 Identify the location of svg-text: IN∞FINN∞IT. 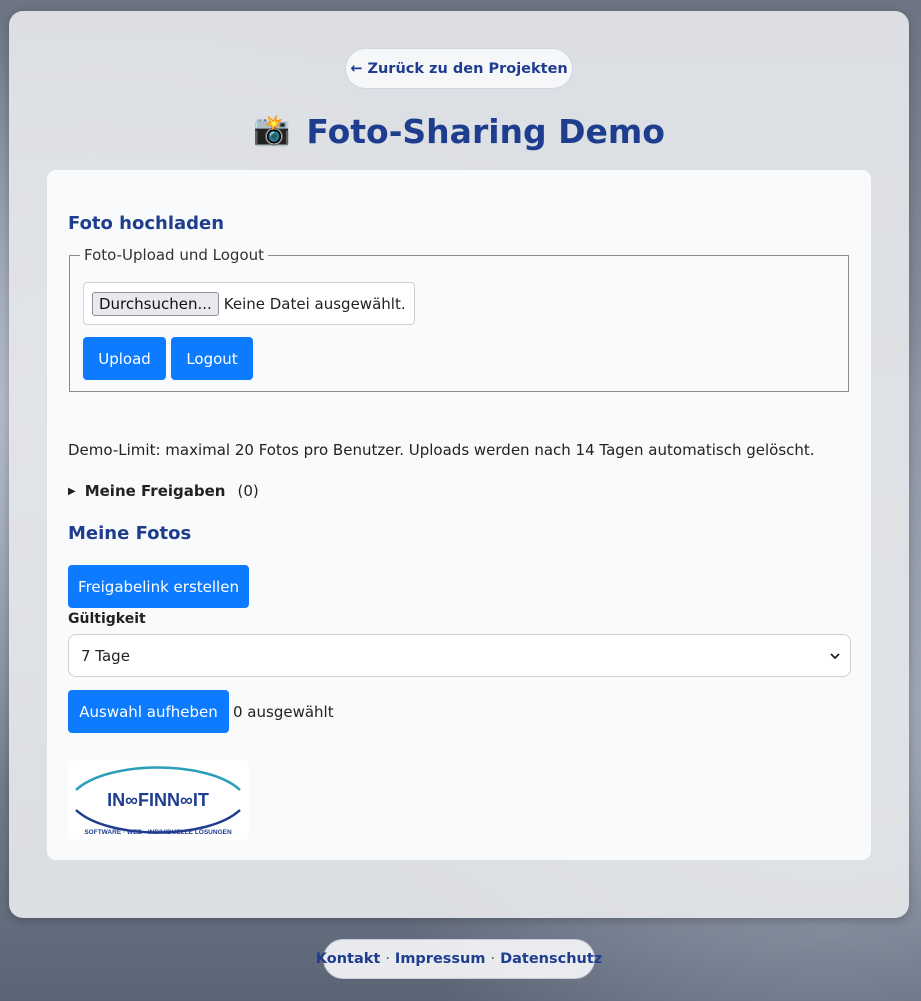
(158, 800).